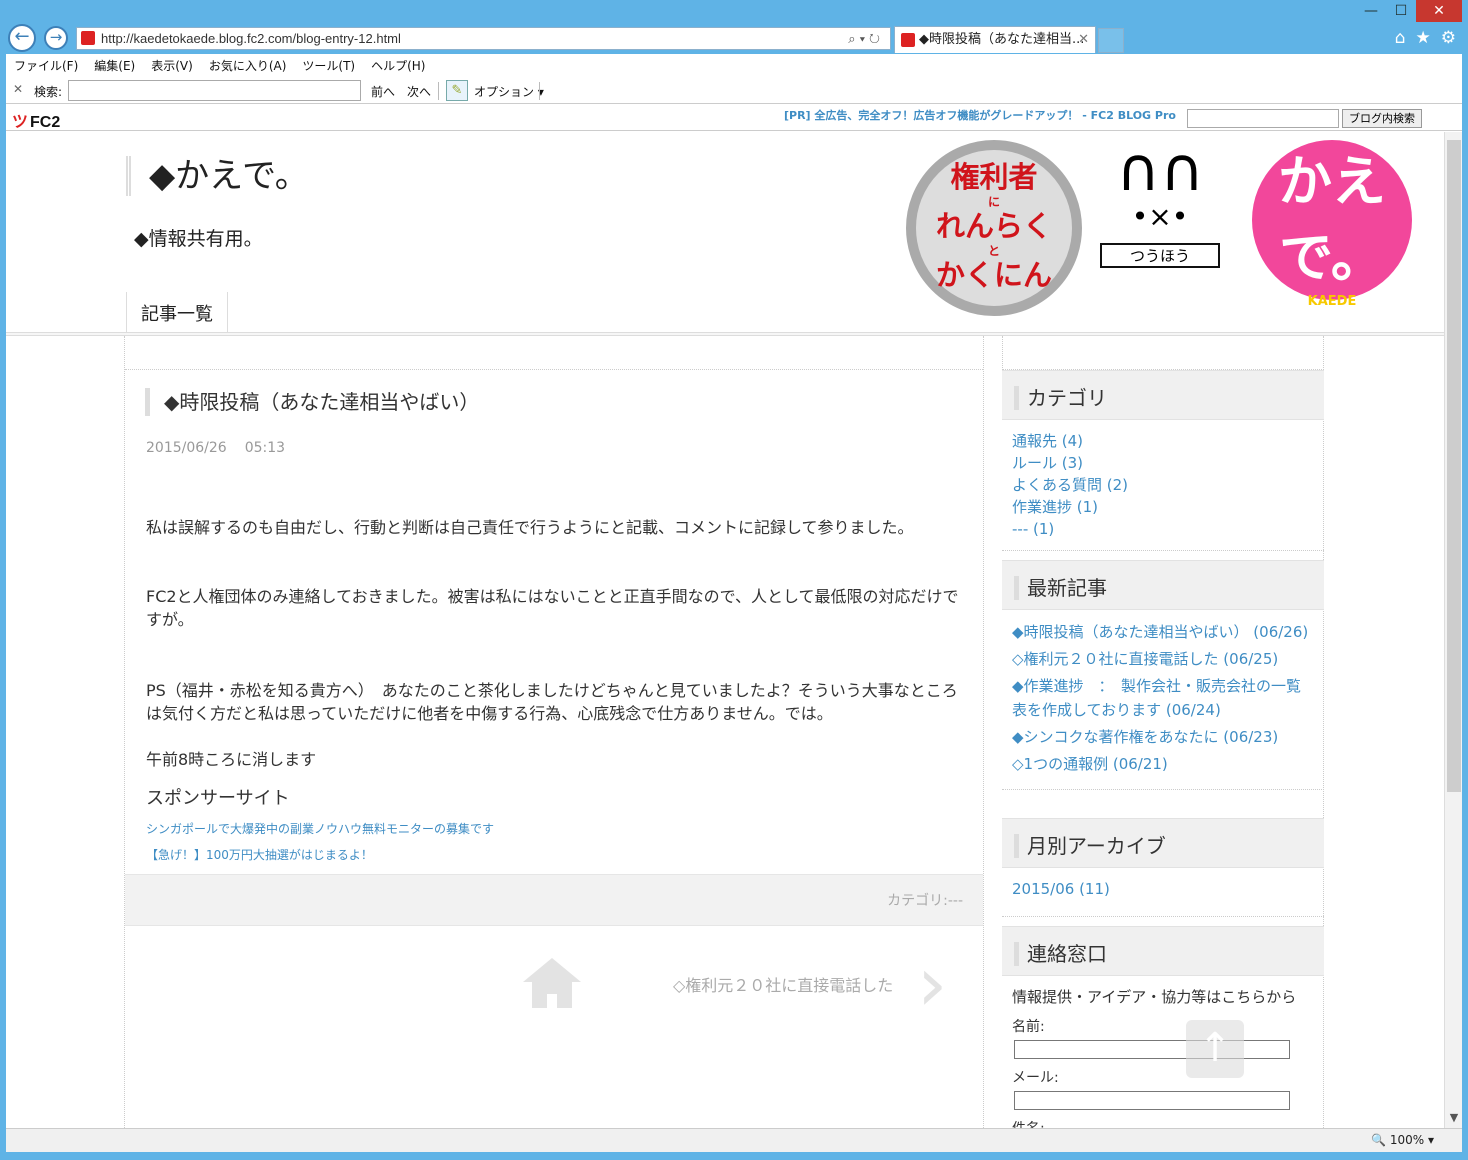  Describe the element at coordinates (48, 92) in the screenshot. I see `find-label: 検索:` at that location.